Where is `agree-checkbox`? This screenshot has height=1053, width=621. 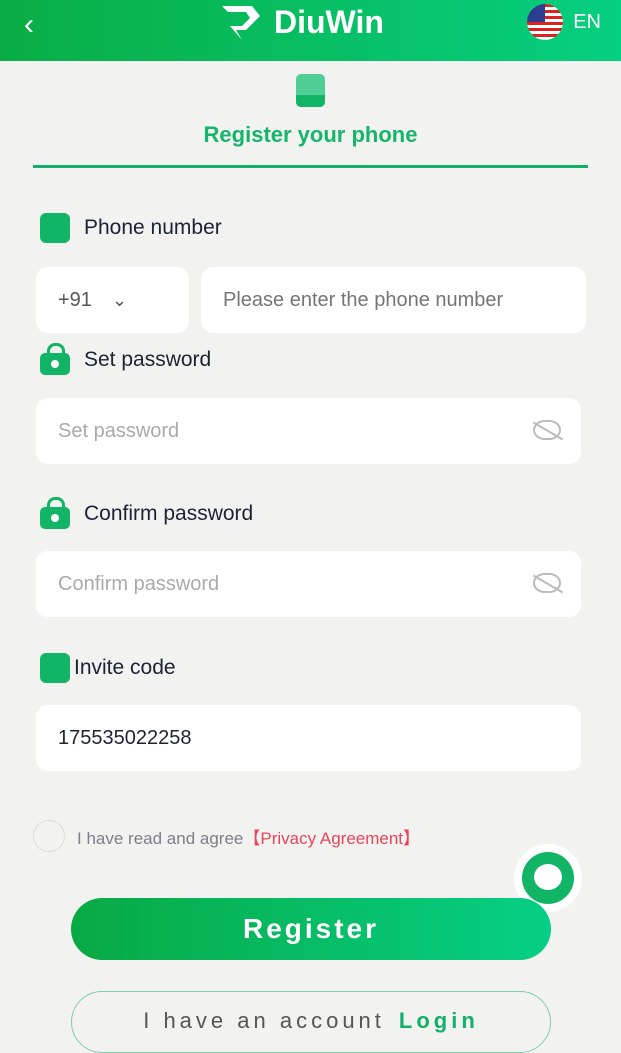 agree-checkbox is located at coordinates (49, 836).